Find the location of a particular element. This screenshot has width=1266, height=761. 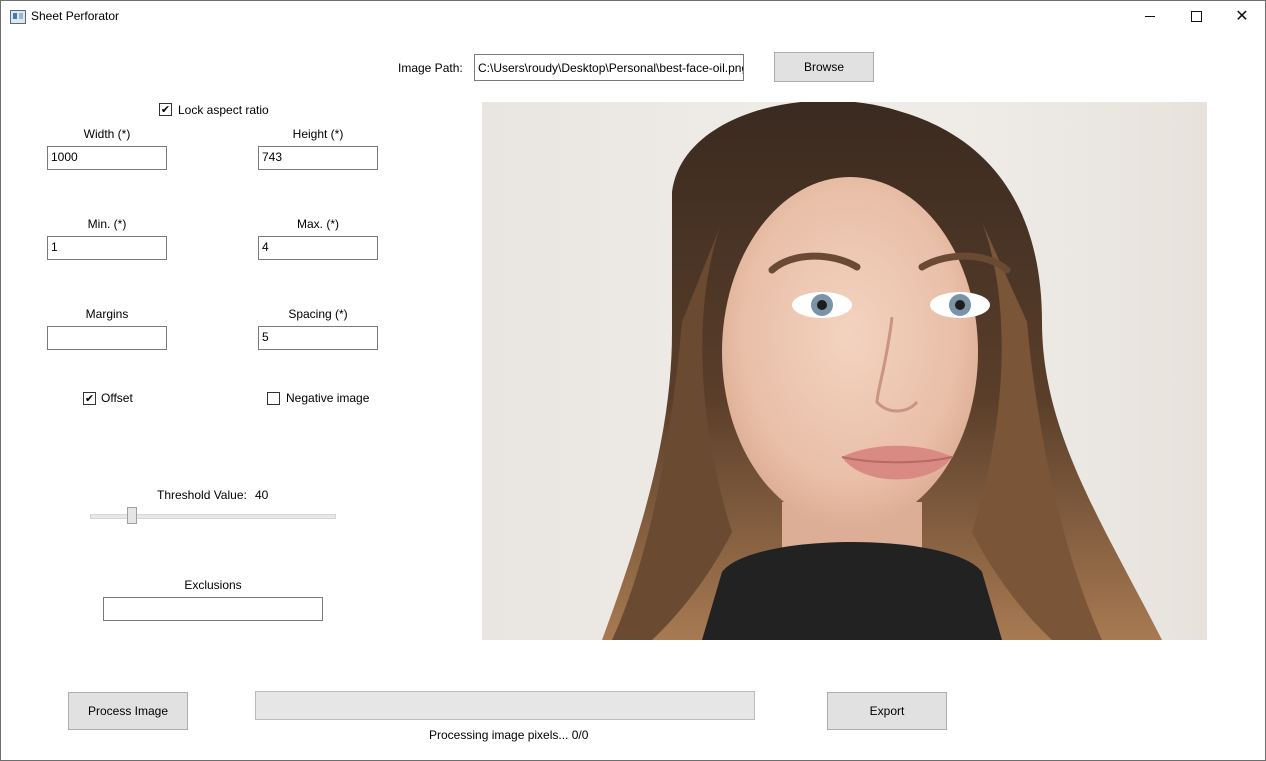

maximize-button is located at coordinates (1196, 16).